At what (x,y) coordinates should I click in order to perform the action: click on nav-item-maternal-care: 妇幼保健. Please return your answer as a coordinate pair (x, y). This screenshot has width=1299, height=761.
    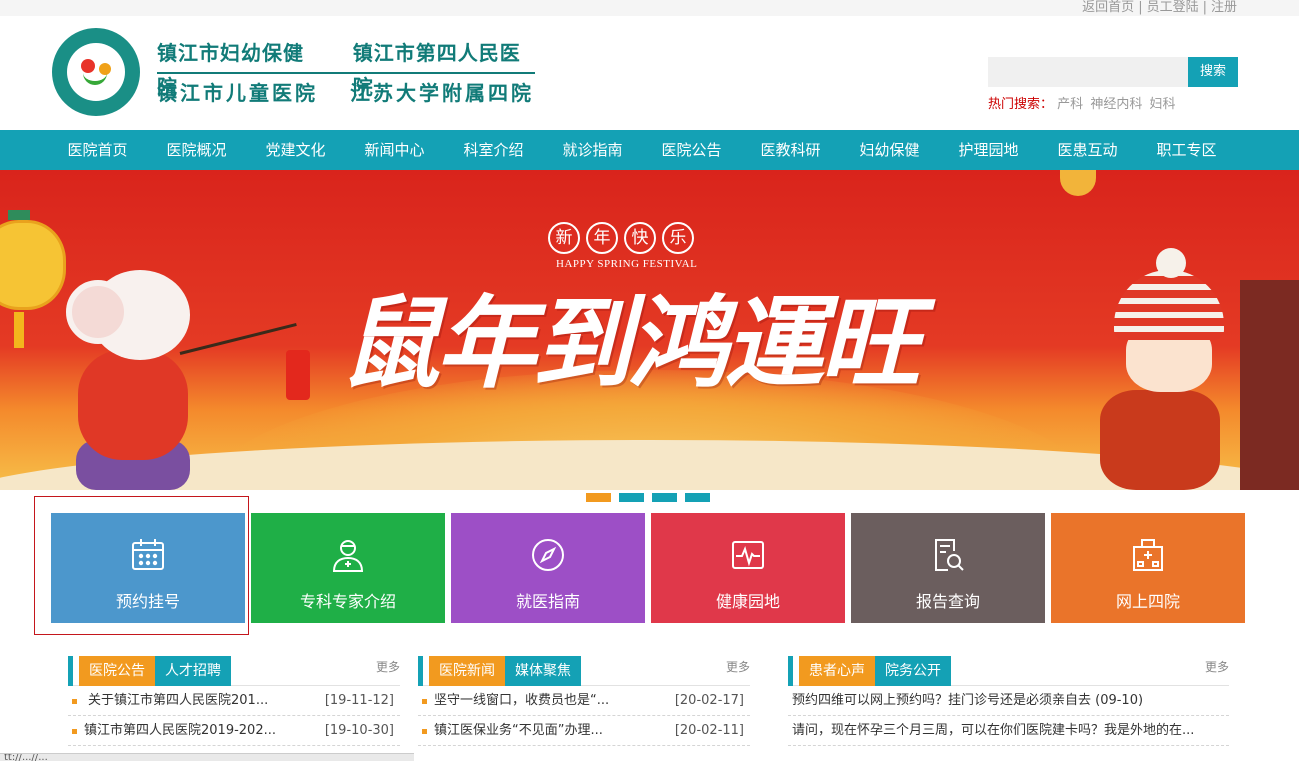
    Looking at the image, I should click on (889, 150).